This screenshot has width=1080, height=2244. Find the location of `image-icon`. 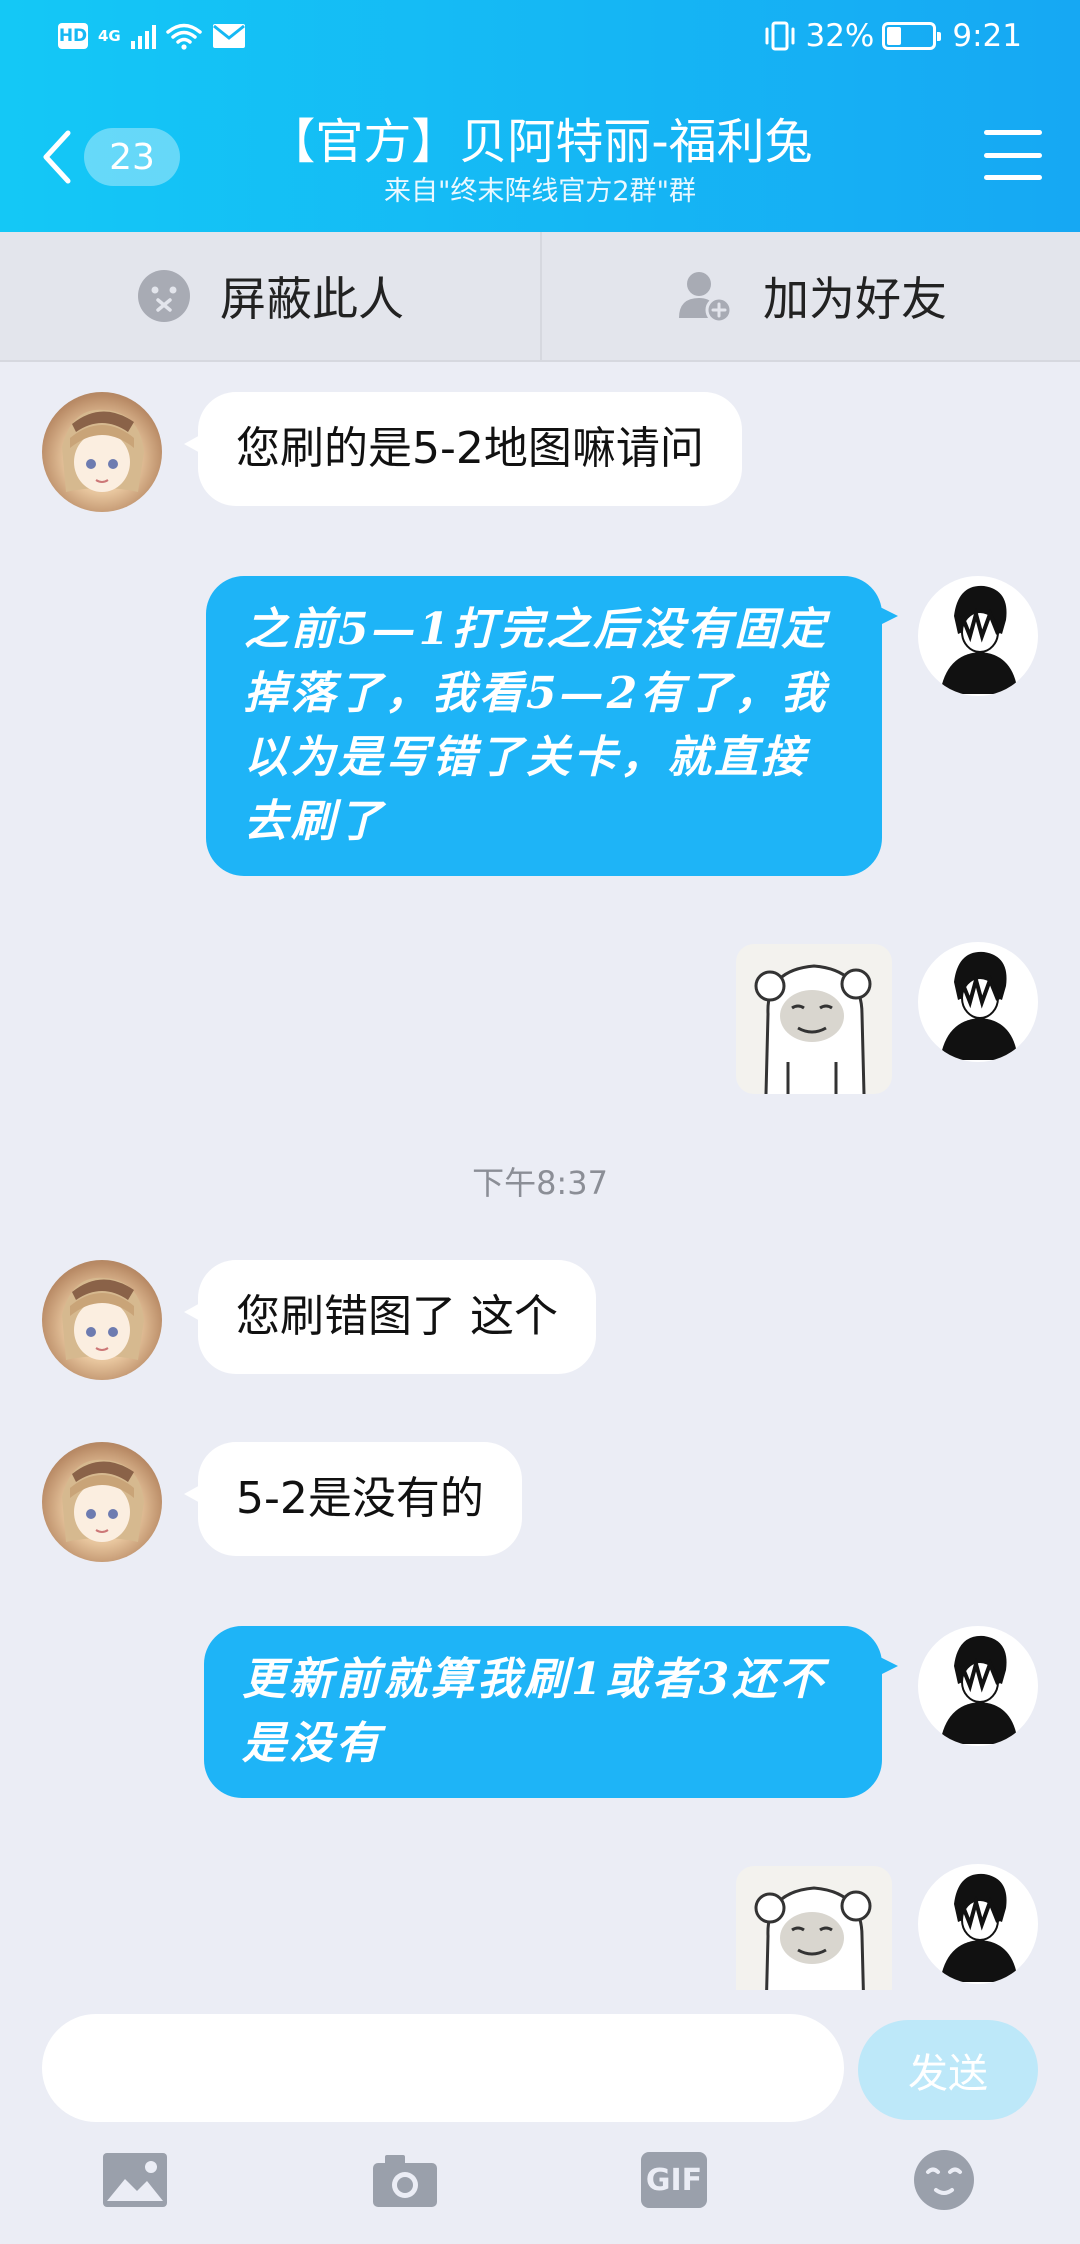

image-icon is located at coordinates (135, 2180).